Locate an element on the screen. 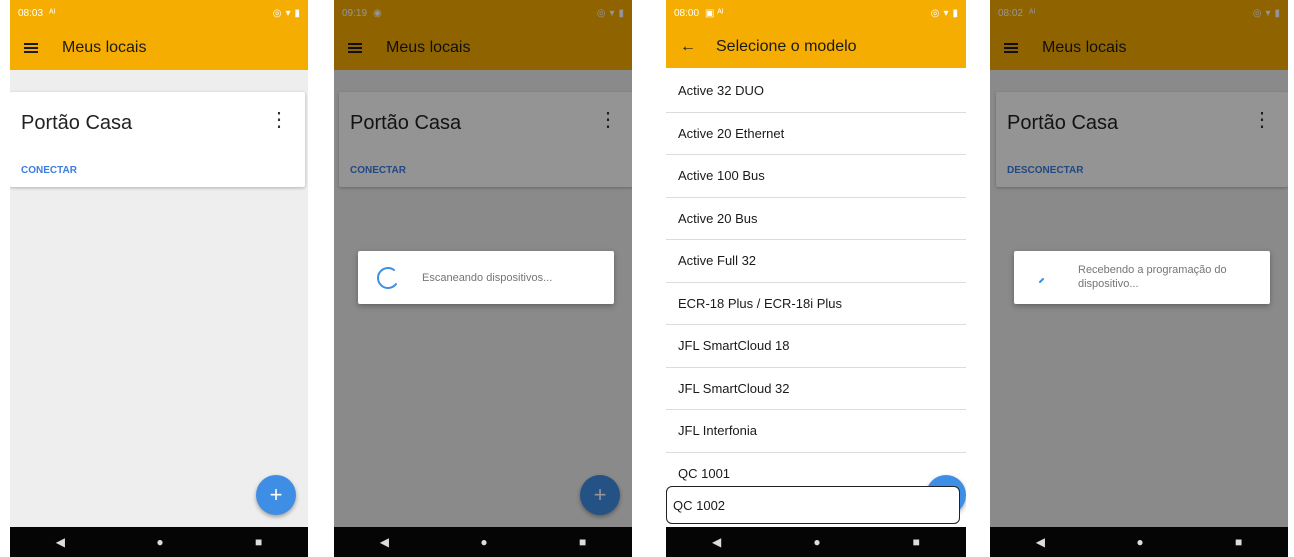 The height and width of the screenshot is (557, 1294). list-item-selected: QC 1002 is located at coordinates (813, 505).